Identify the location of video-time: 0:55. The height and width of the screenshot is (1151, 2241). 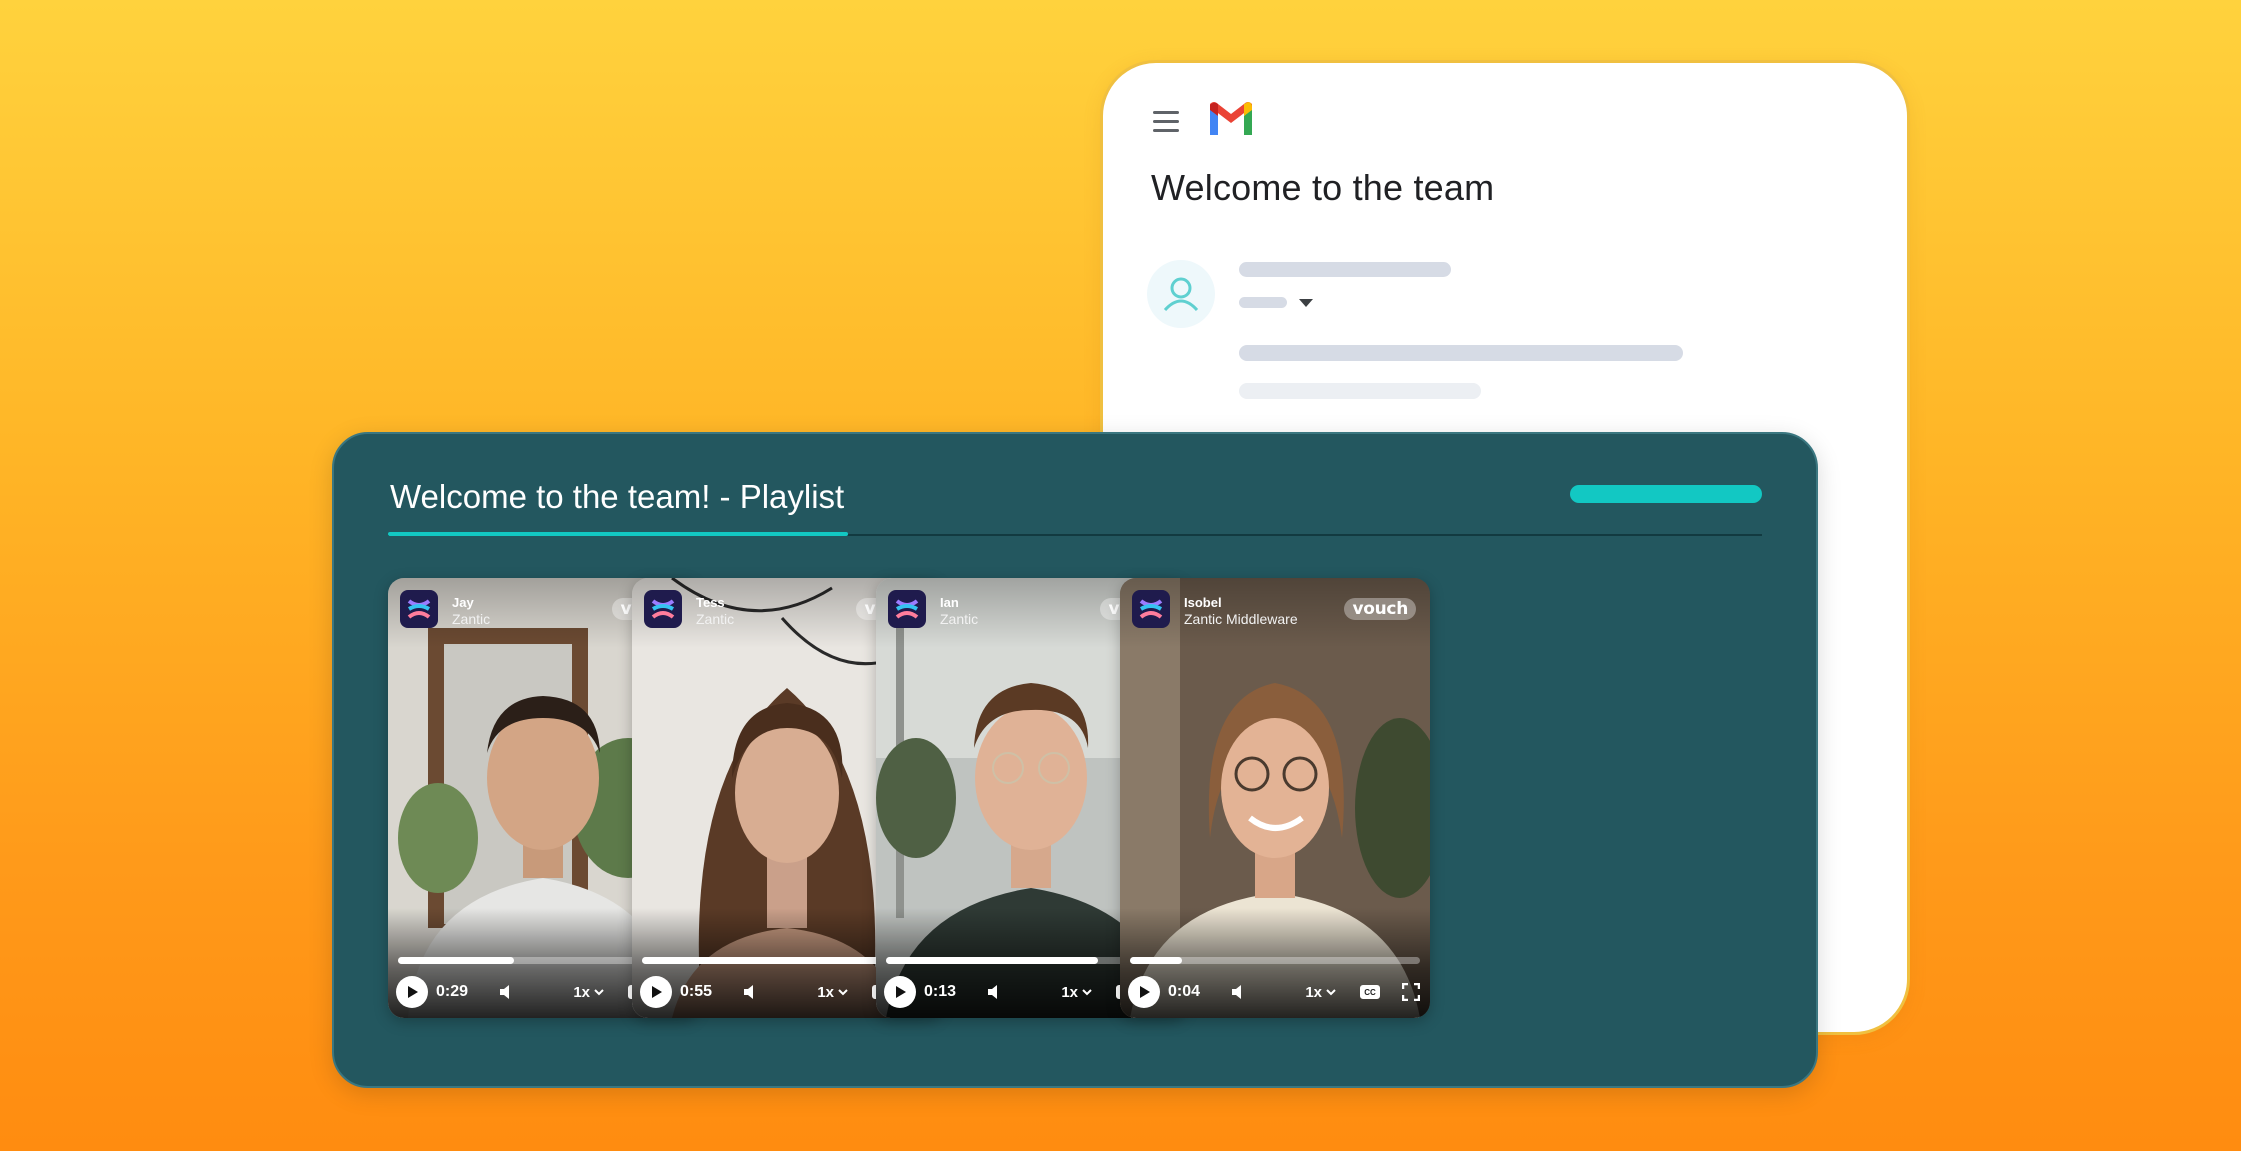
(696, 991).